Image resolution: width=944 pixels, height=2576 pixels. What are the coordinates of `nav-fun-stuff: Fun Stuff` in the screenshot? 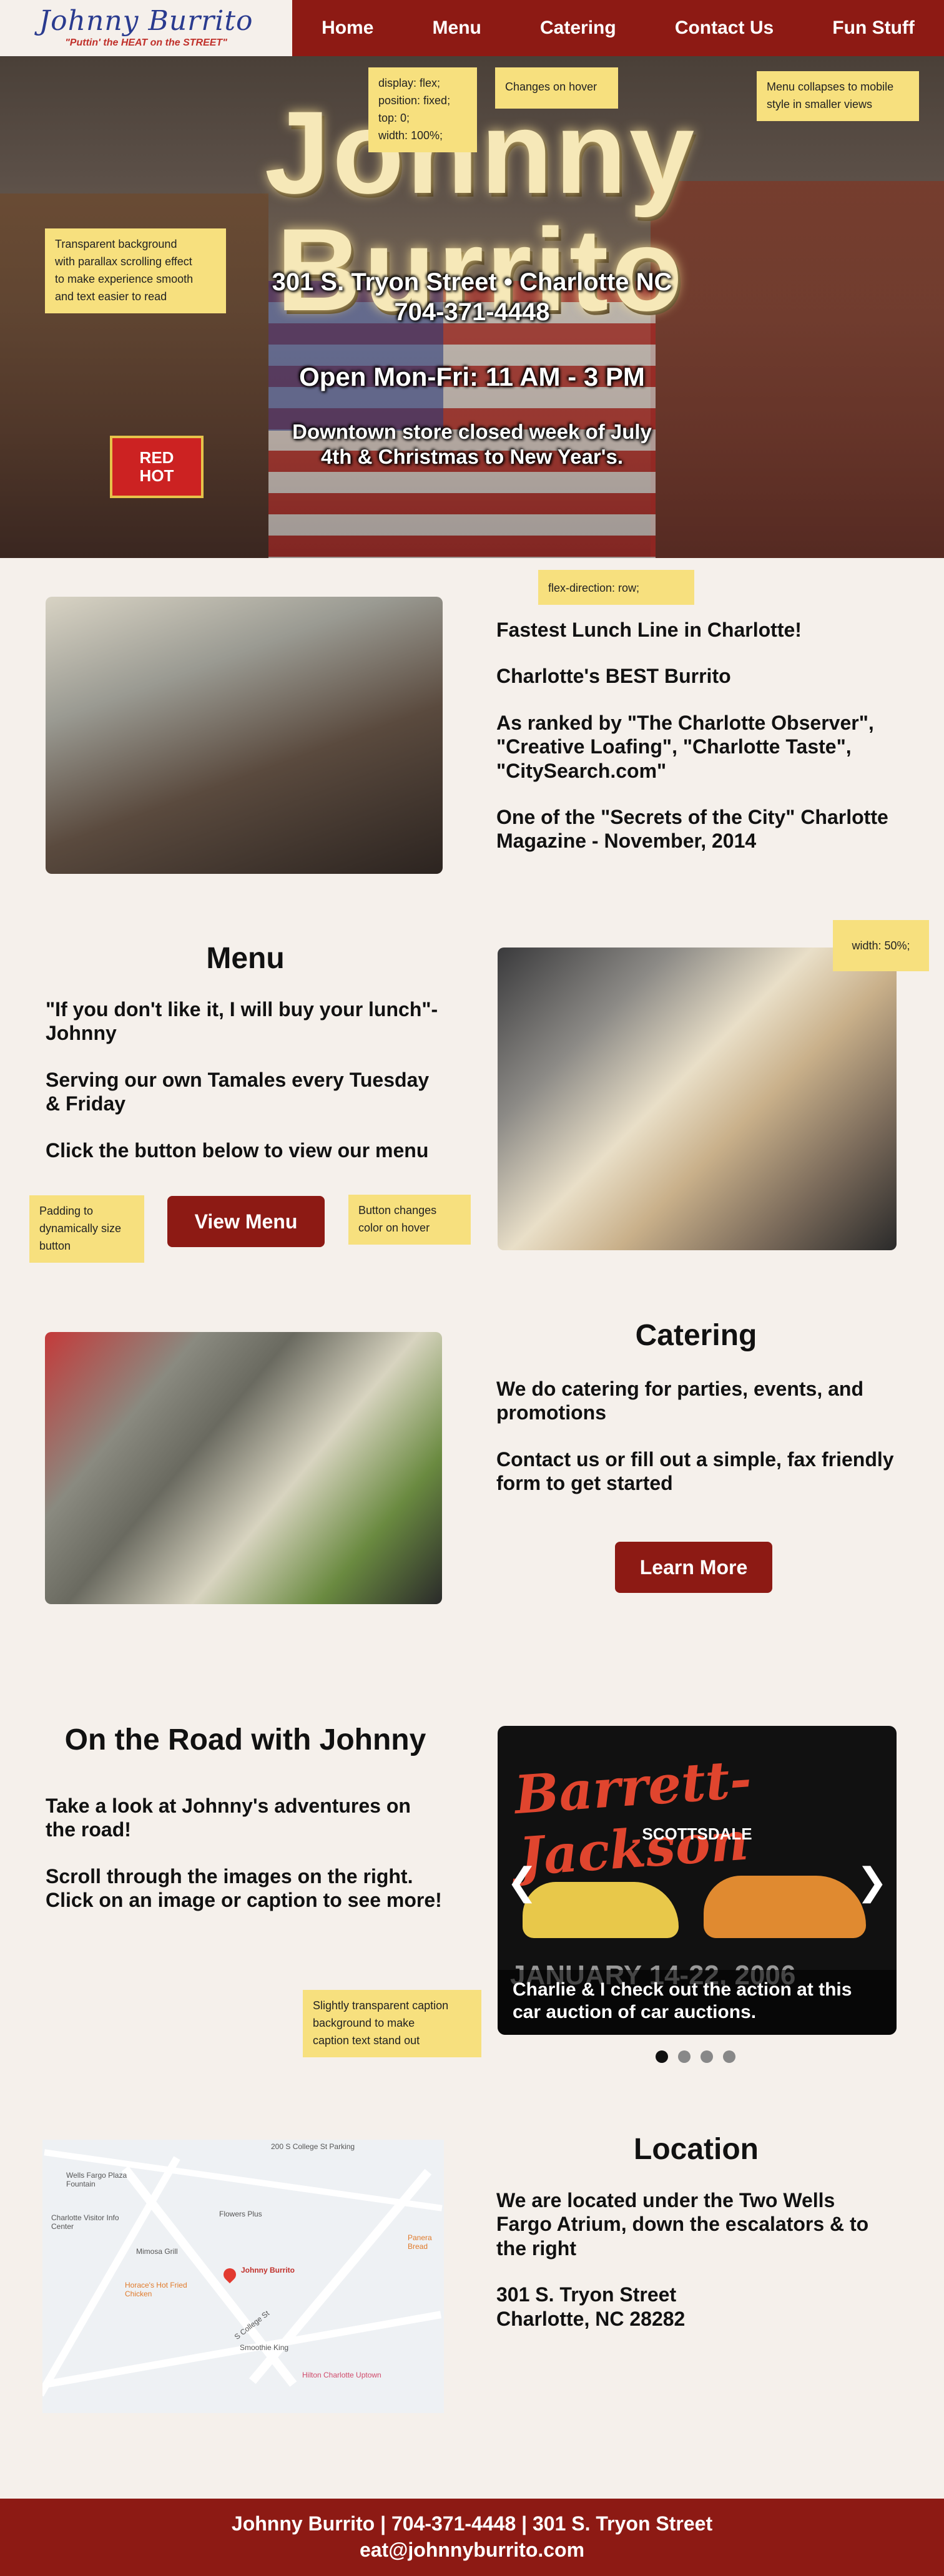 It's located at (873, 28).